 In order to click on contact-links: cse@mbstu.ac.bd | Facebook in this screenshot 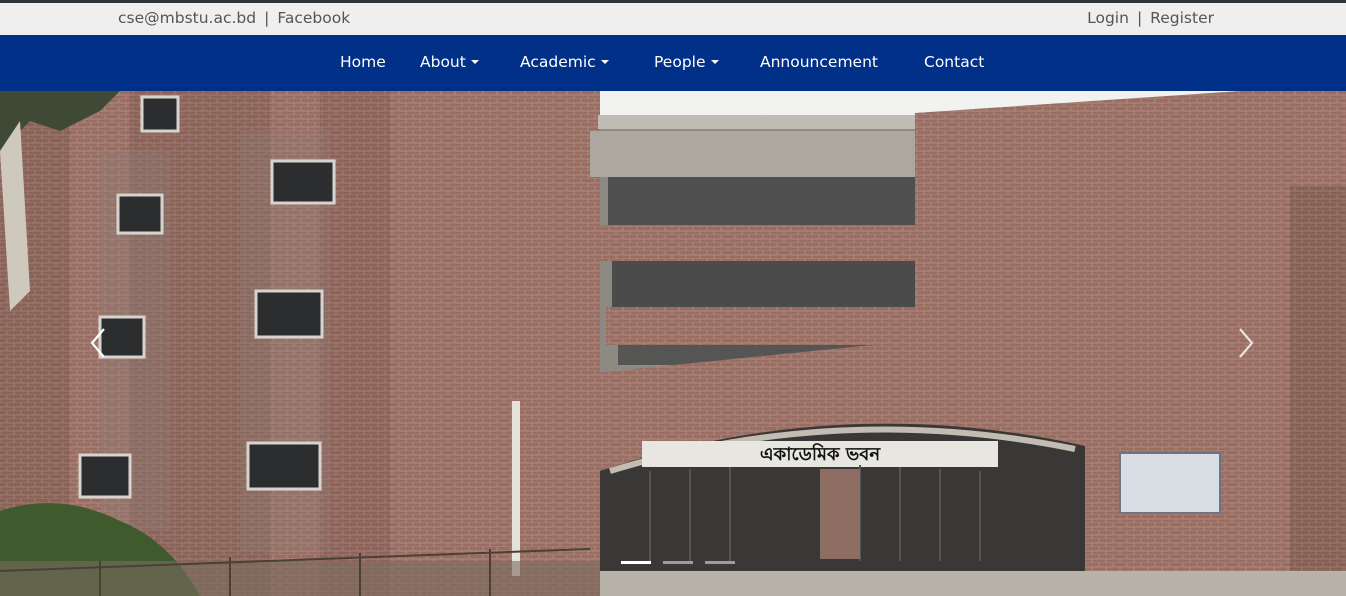, I will do `click(234, 18)`.